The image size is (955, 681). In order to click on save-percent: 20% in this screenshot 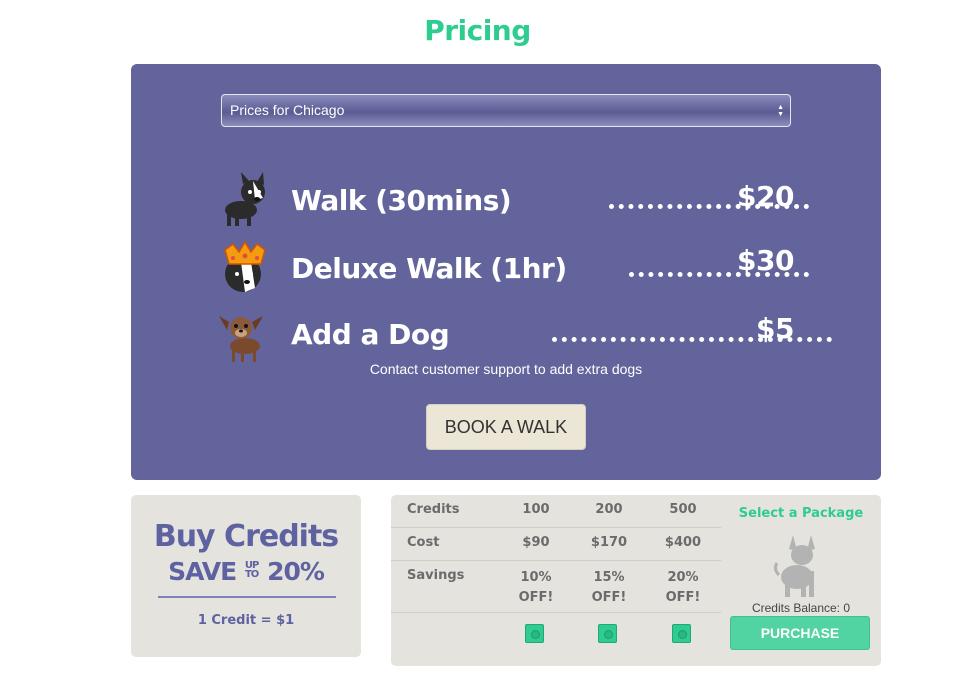, I will do `click(296, 571)`.